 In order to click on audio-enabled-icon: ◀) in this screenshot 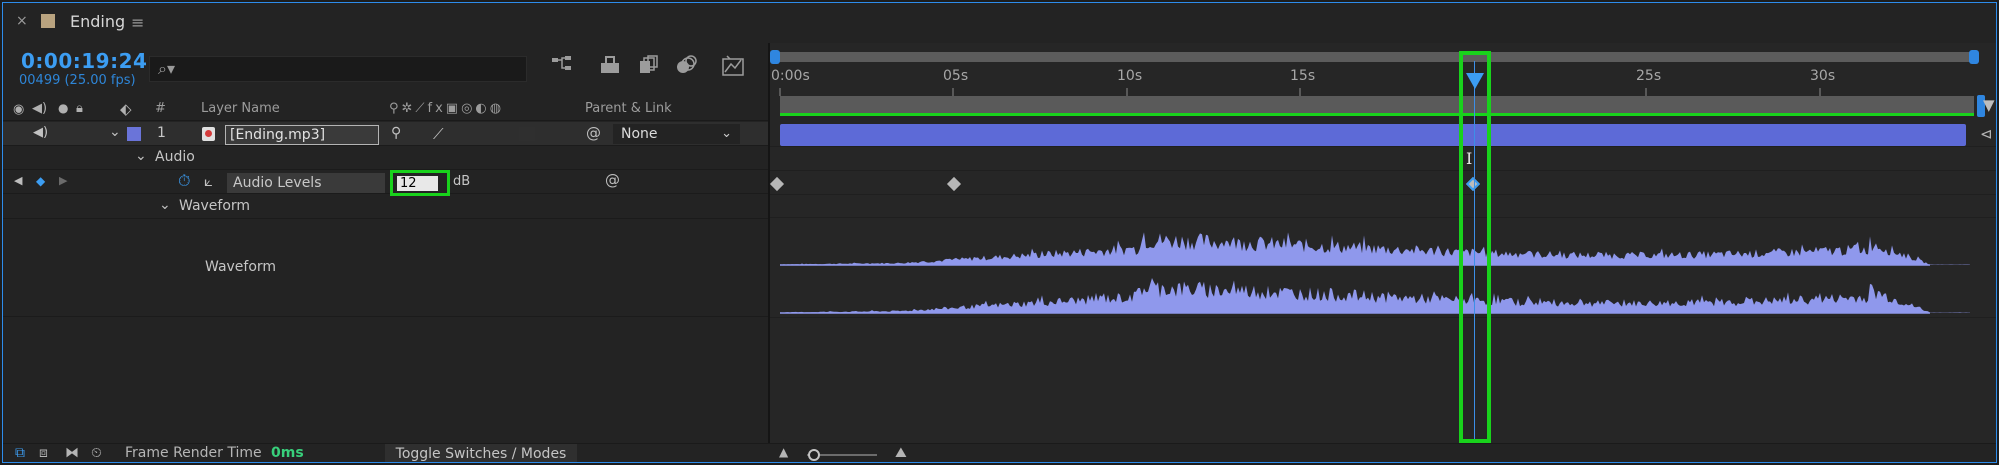, I will do `click(40, 132)`.